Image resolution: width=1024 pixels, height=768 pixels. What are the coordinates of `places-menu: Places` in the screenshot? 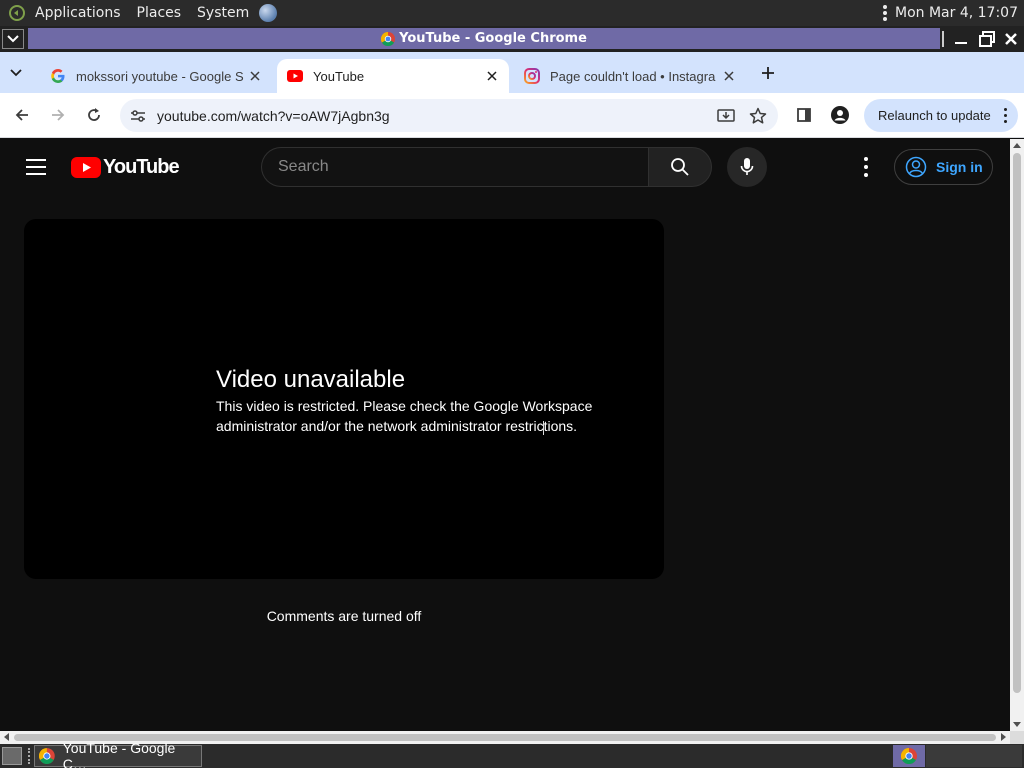 It's located at (159, 13).